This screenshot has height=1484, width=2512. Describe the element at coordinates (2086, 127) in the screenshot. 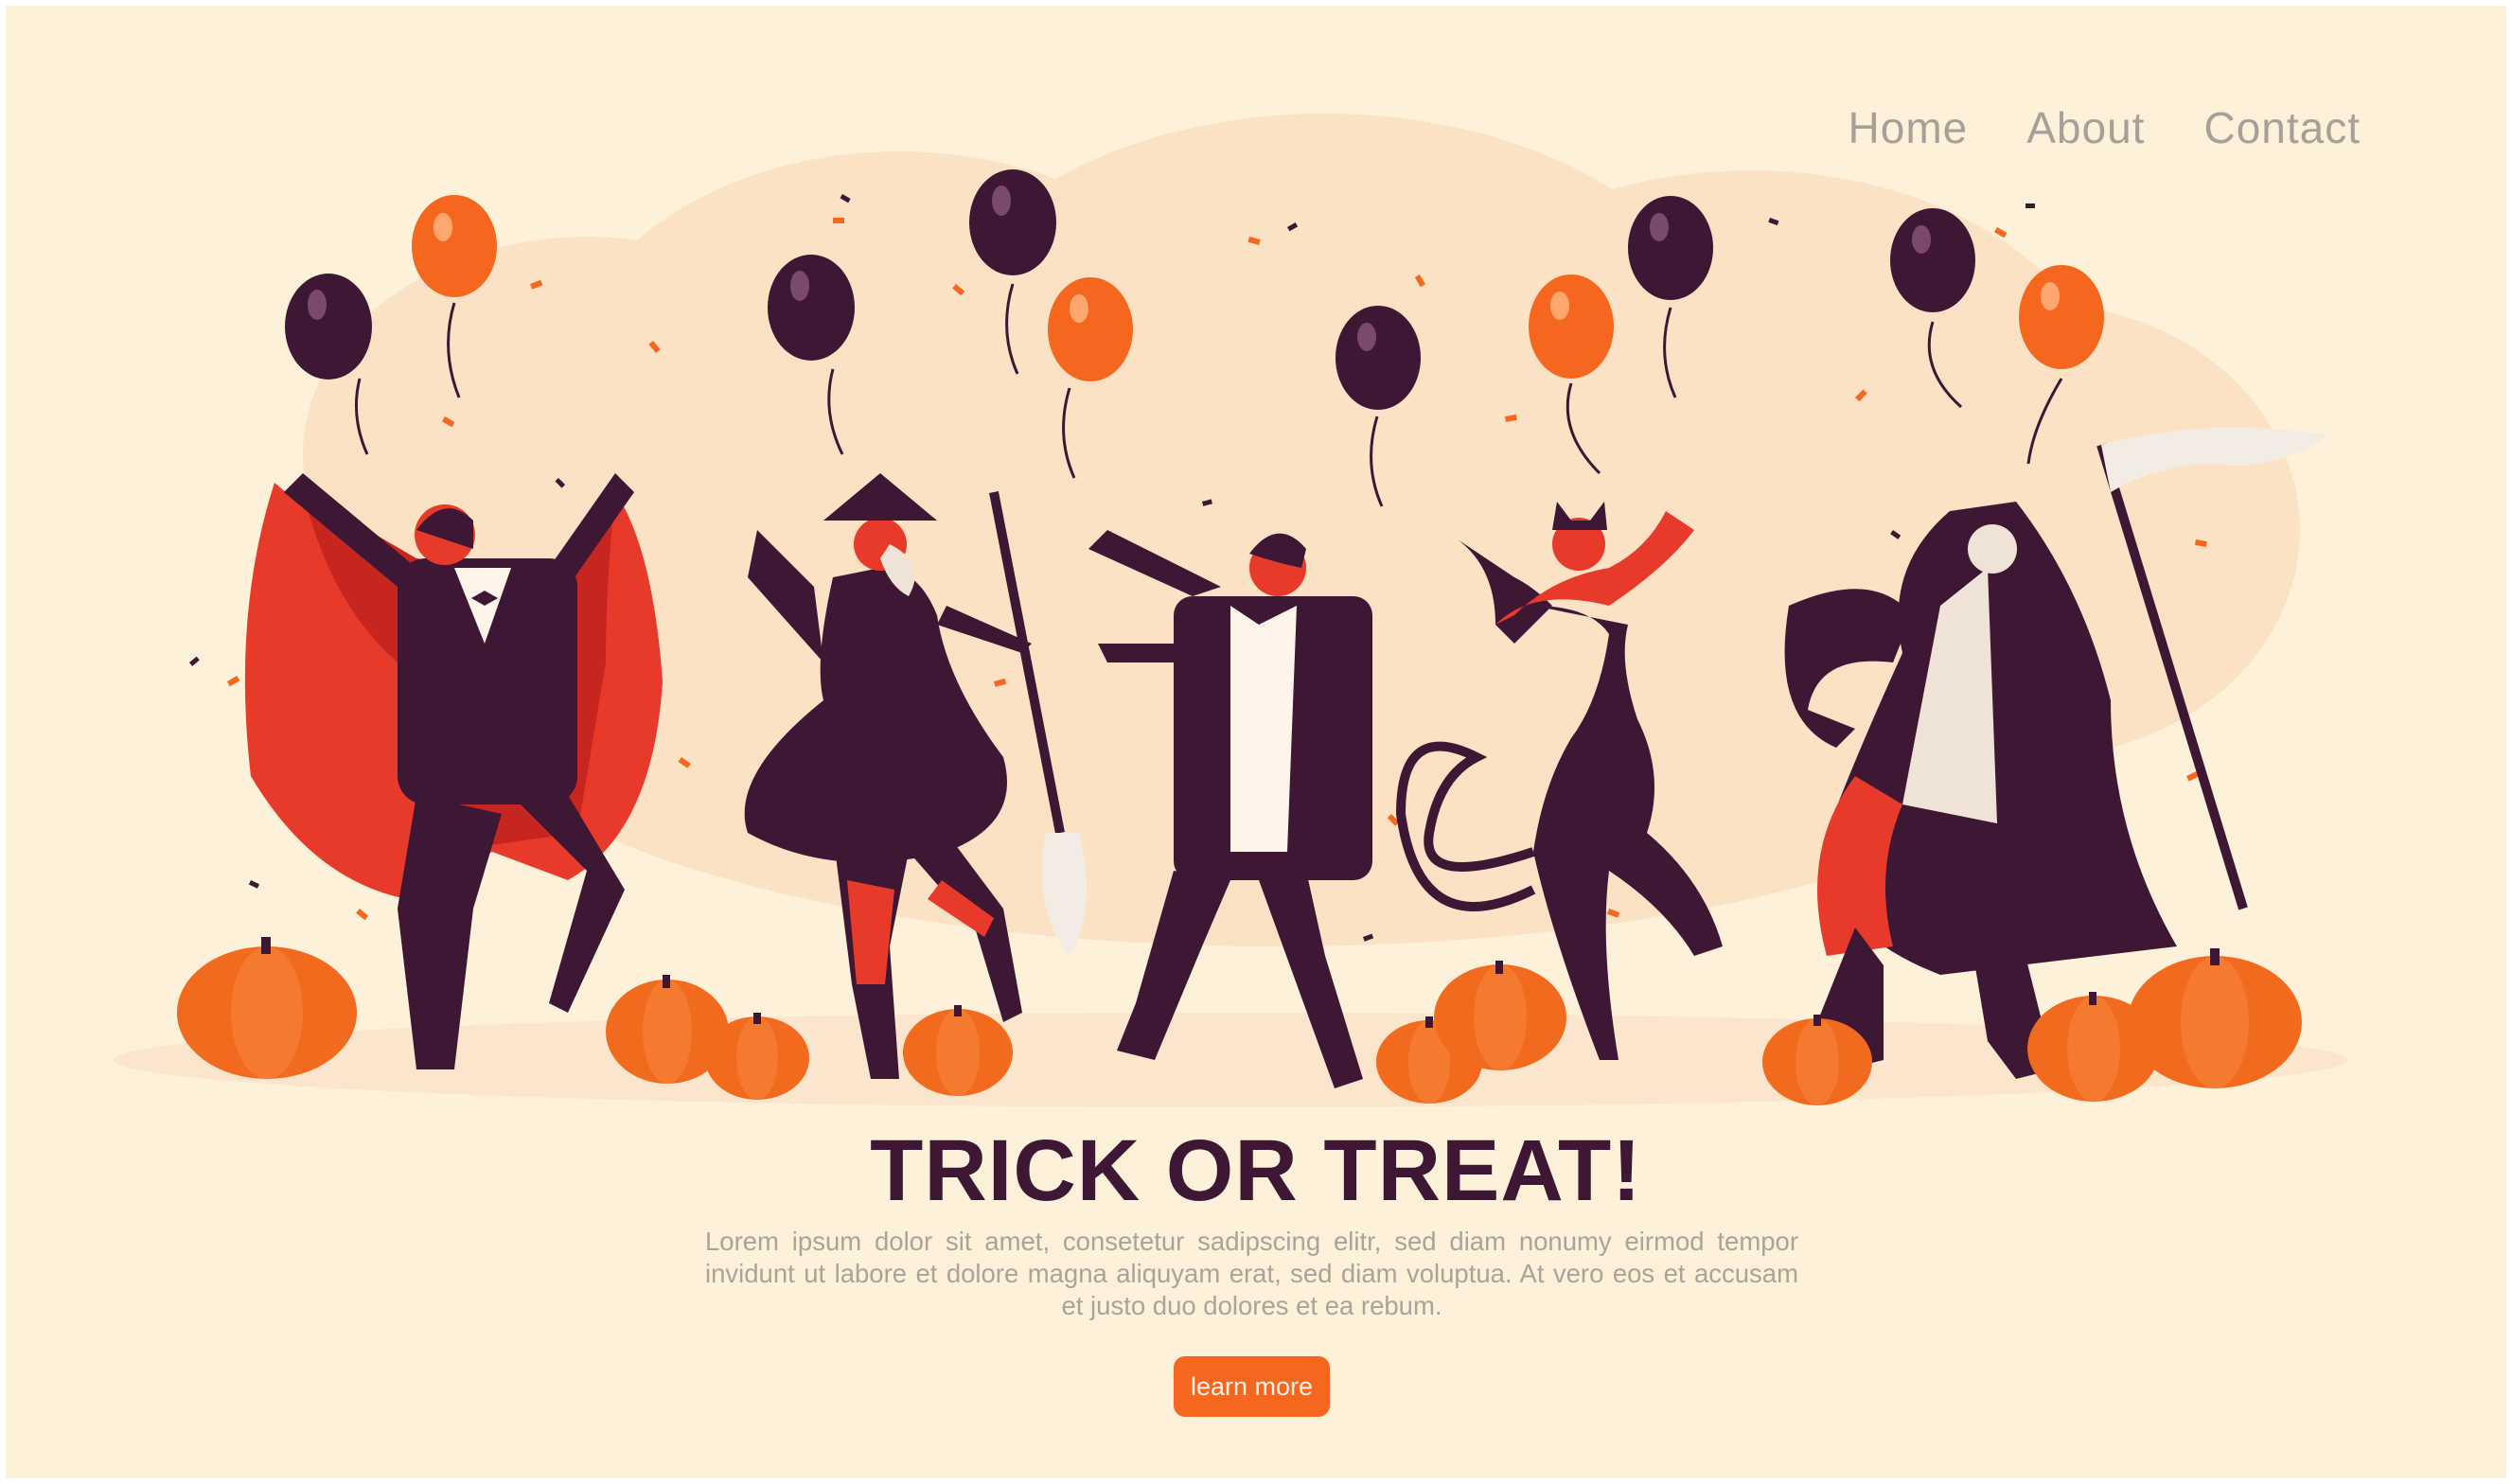

I see `nav-link-about: About` at that location.